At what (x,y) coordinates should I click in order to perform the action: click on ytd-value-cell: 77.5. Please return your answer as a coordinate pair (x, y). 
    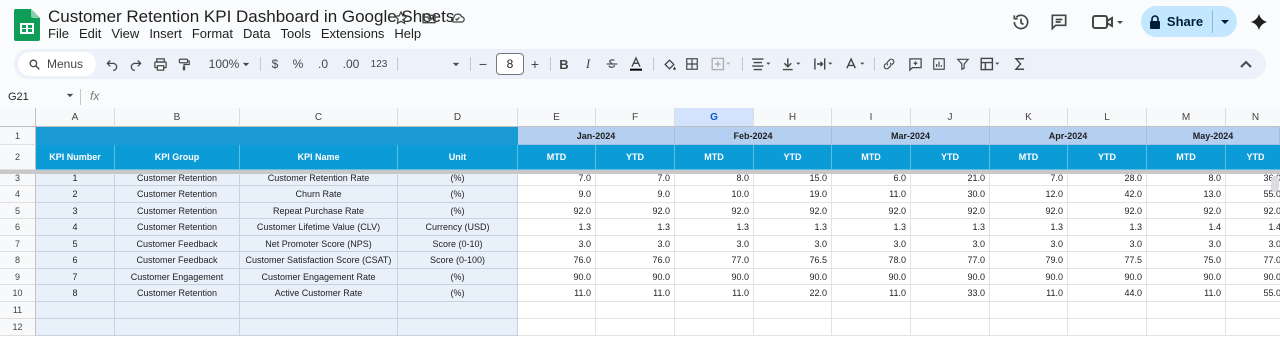
    Looking at the image, I should click on (1107, 260).